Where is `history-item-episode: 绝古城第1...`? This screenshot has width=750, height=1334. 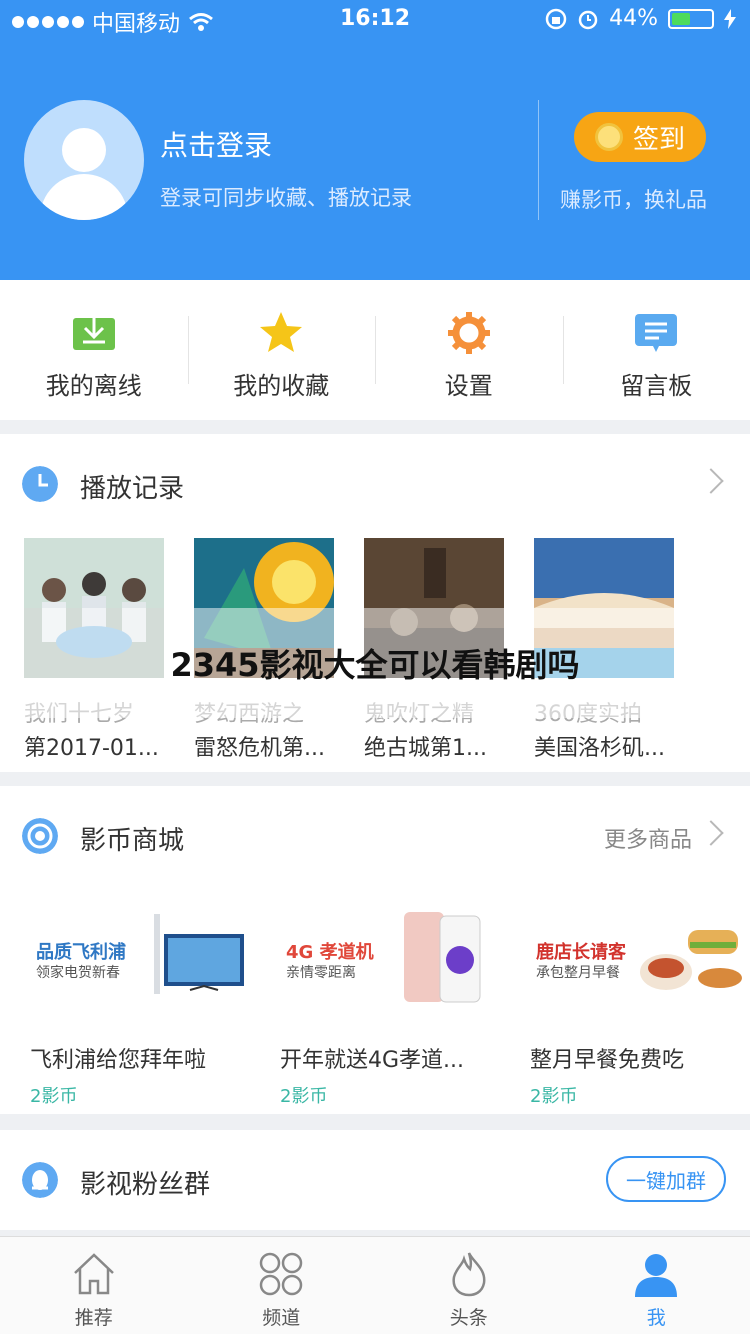 history-item-episode: 绝古城第1... is located at coordinates (425, 748).